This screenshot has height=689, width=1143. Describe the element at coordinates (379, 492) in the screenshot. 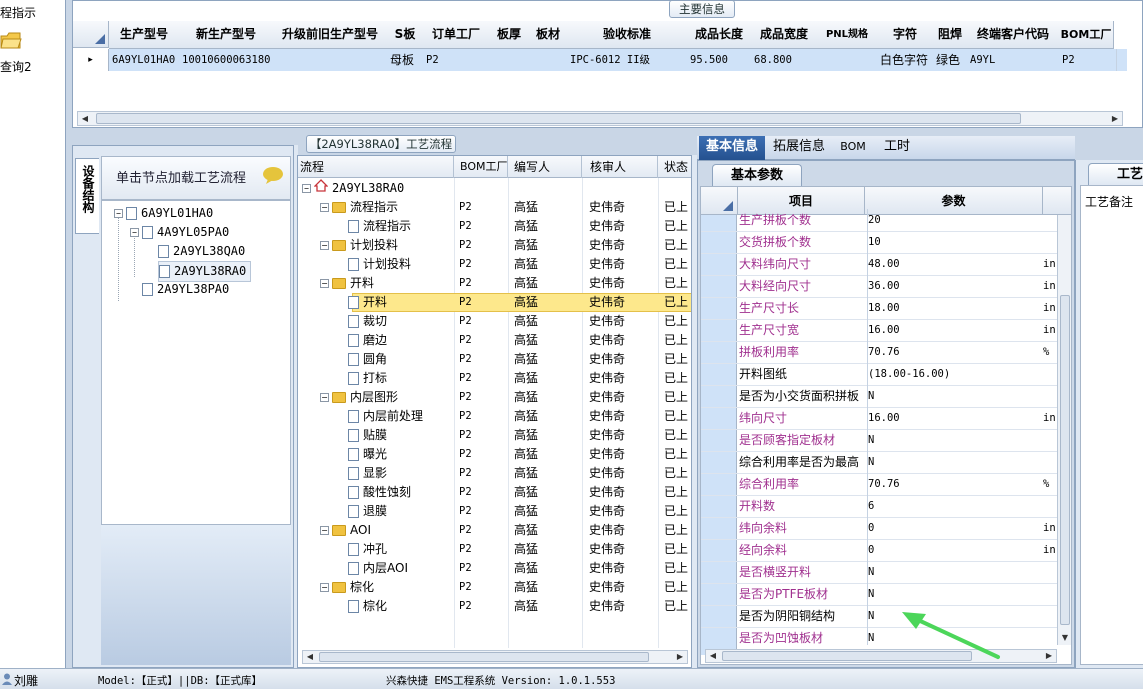

I see `process-node: 酸性蚀刻` at that location.